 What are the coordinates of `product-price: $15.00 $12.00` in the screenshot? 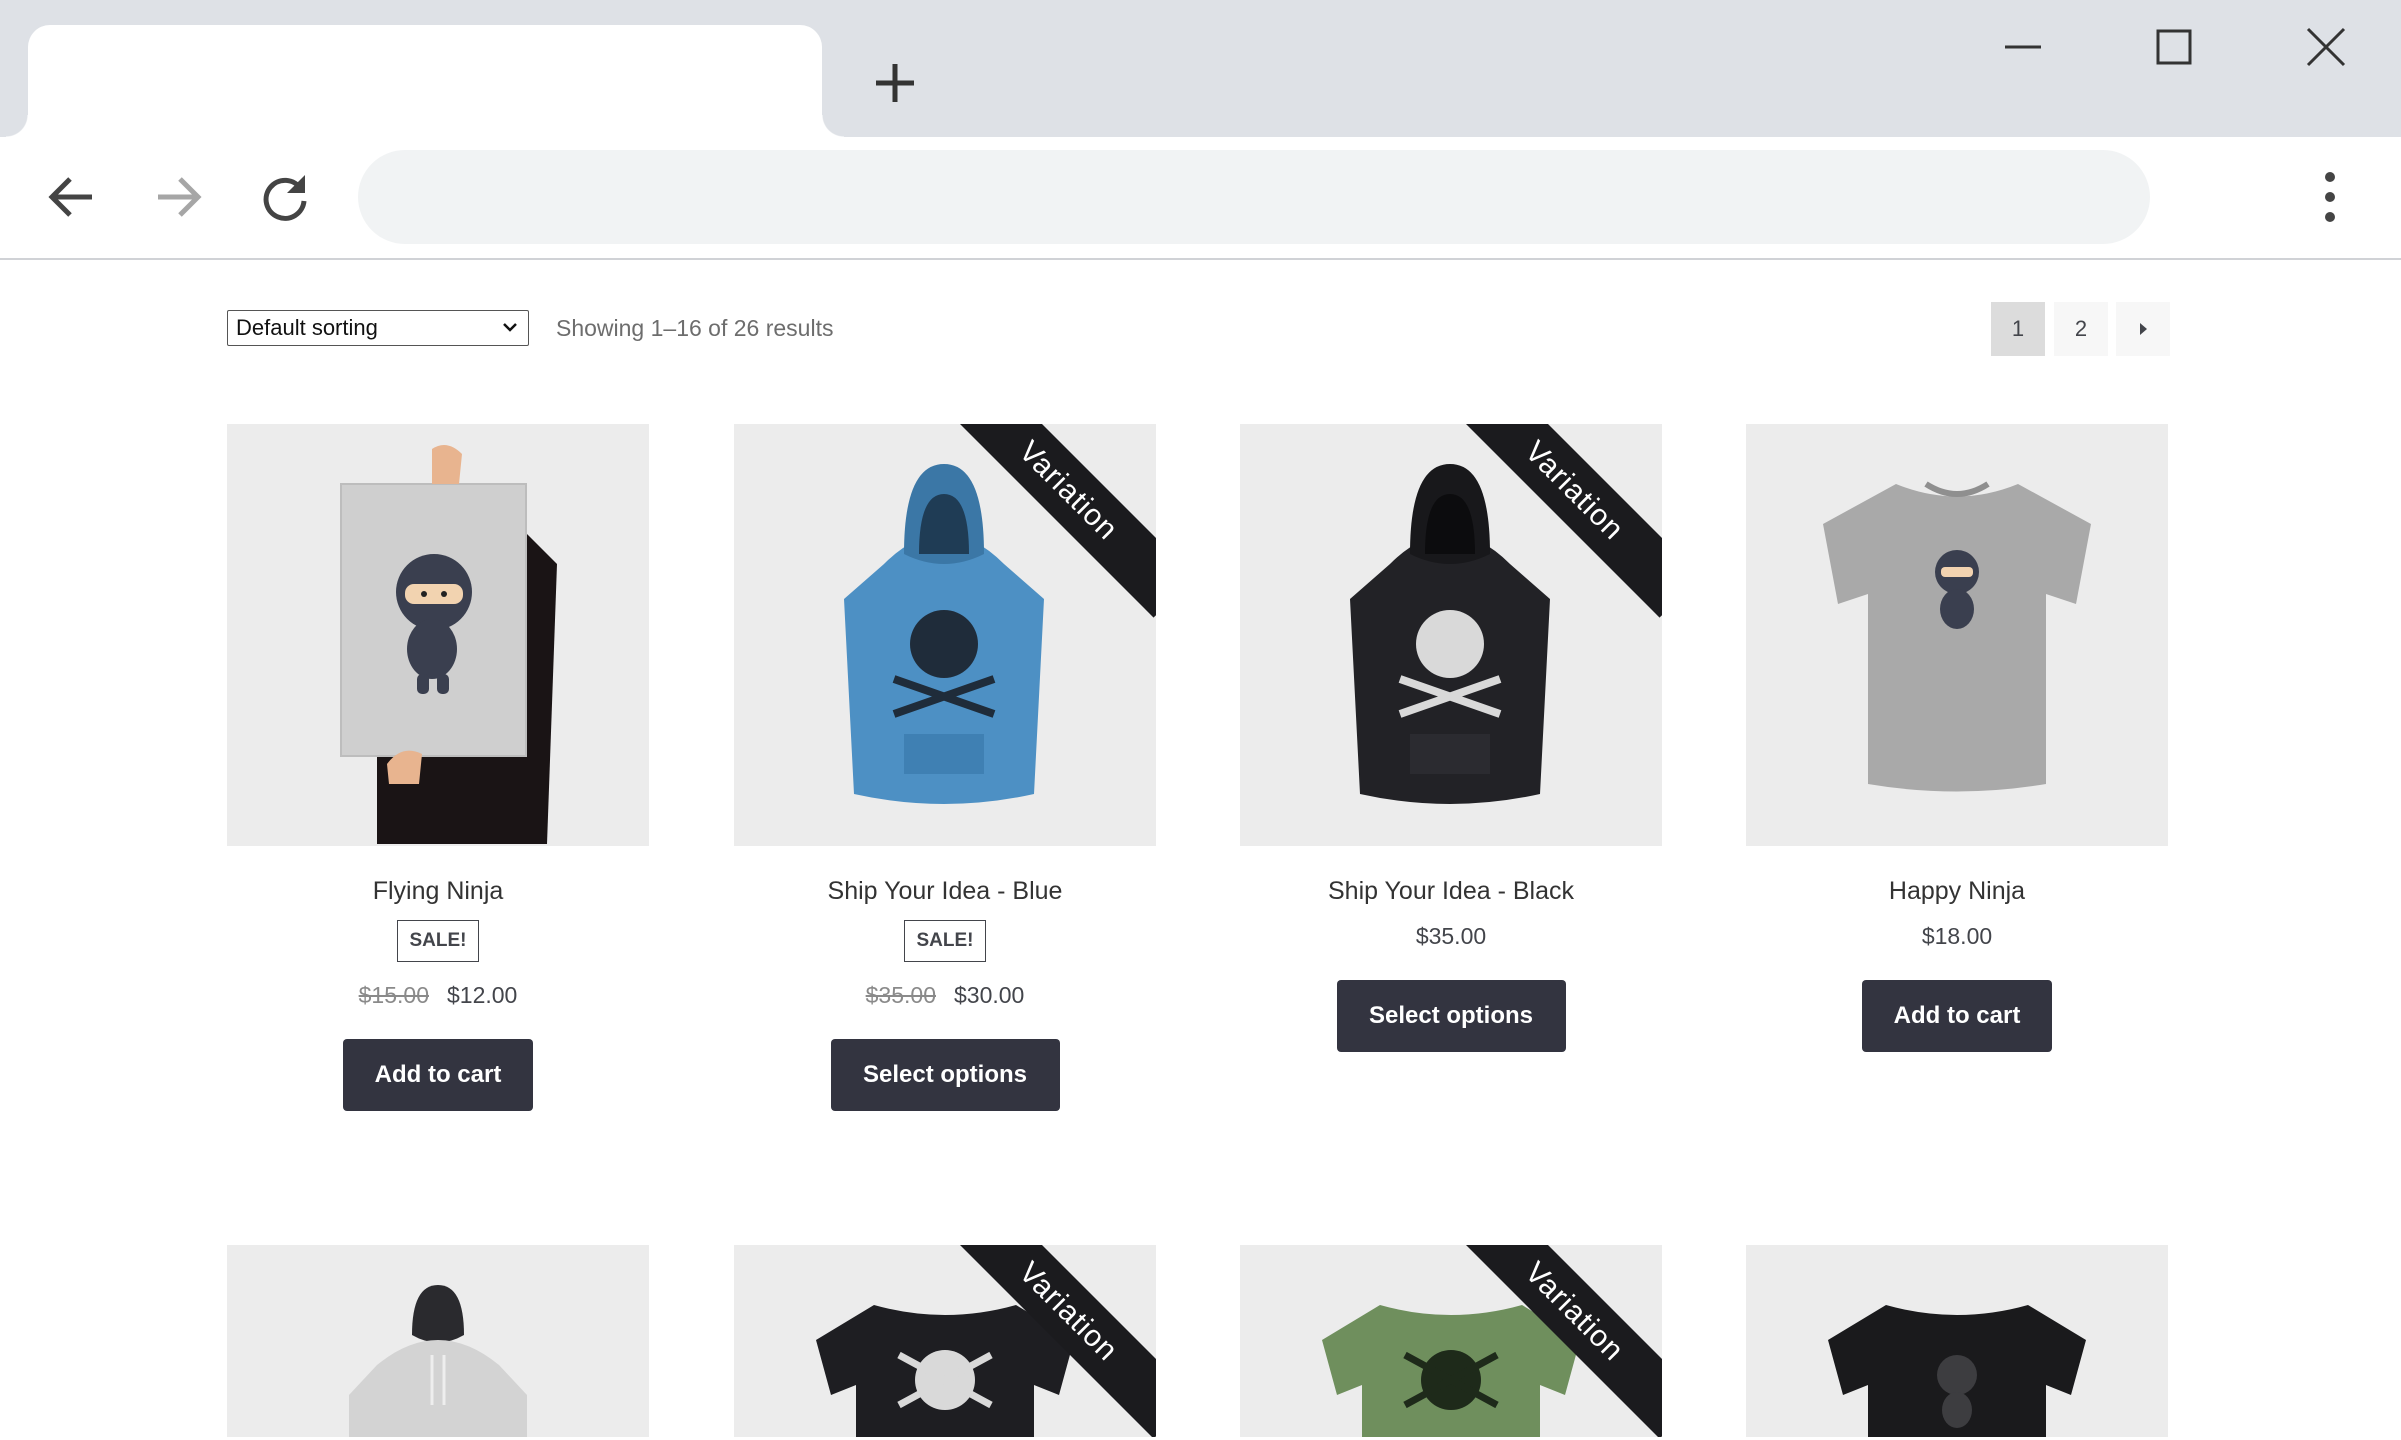 It's located at (438, 995).